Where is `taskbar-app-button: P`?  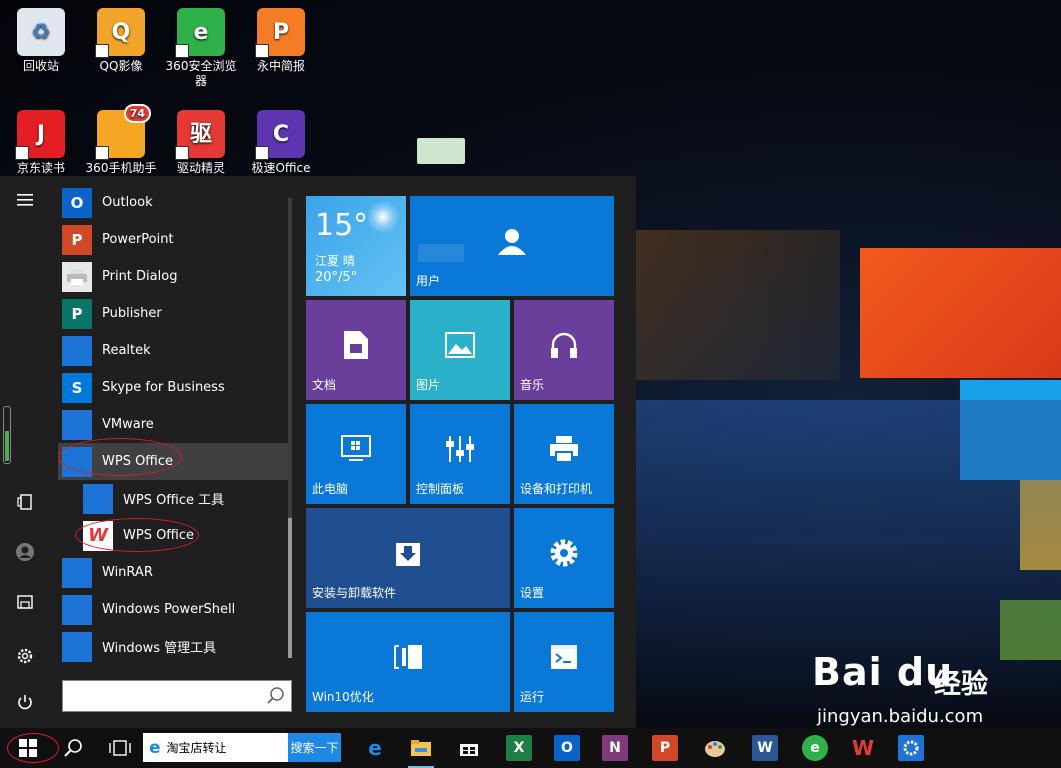
taskbar-app-button: P is located at coordinates (665, 748).